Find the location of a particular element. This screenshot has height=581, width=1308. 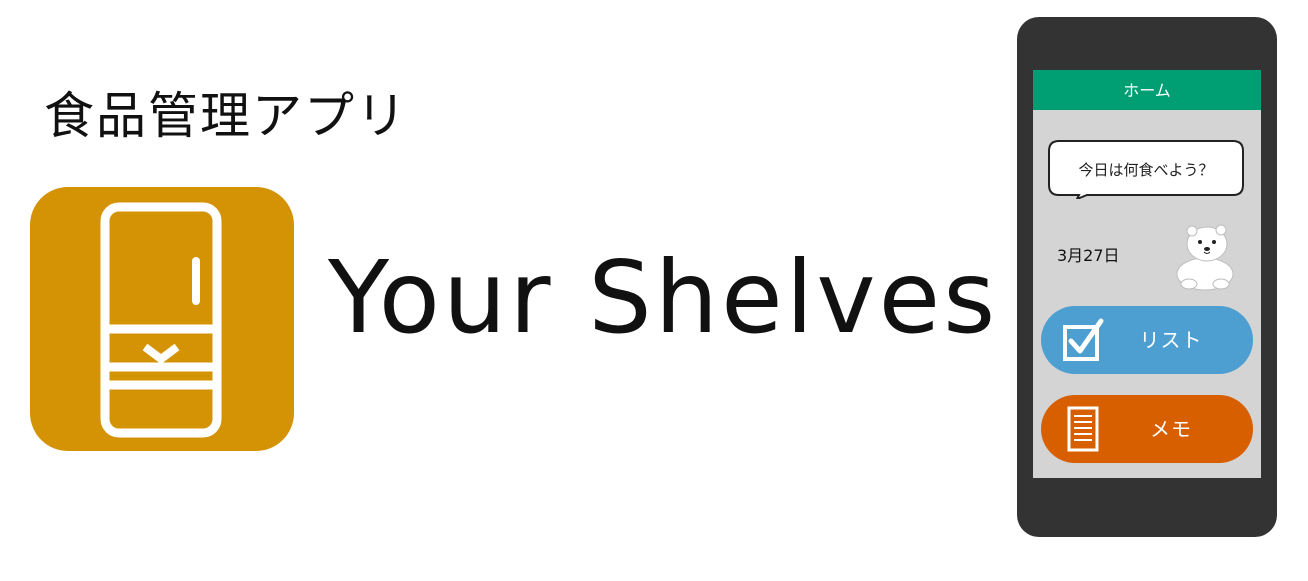

current-date: 3月27日 is located at coordinates (1088, 255).